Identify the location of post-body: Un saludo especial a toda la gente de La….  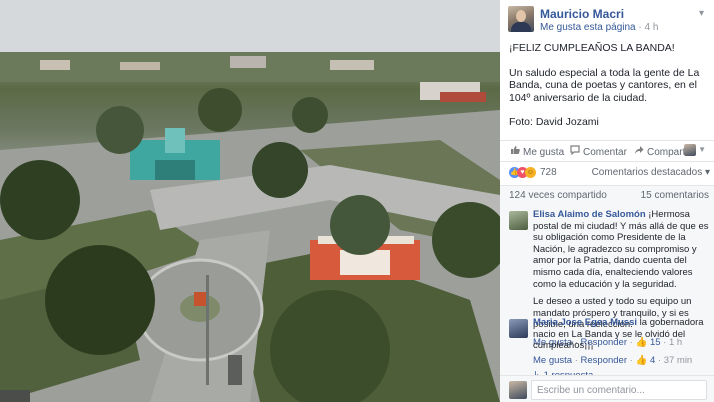
(604, 85).